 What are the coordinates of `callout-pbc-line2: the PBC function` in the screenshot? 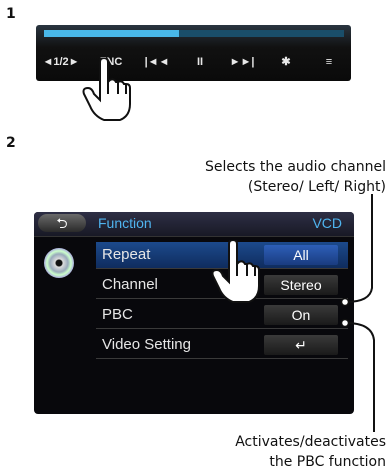 It's located at (327, 462).